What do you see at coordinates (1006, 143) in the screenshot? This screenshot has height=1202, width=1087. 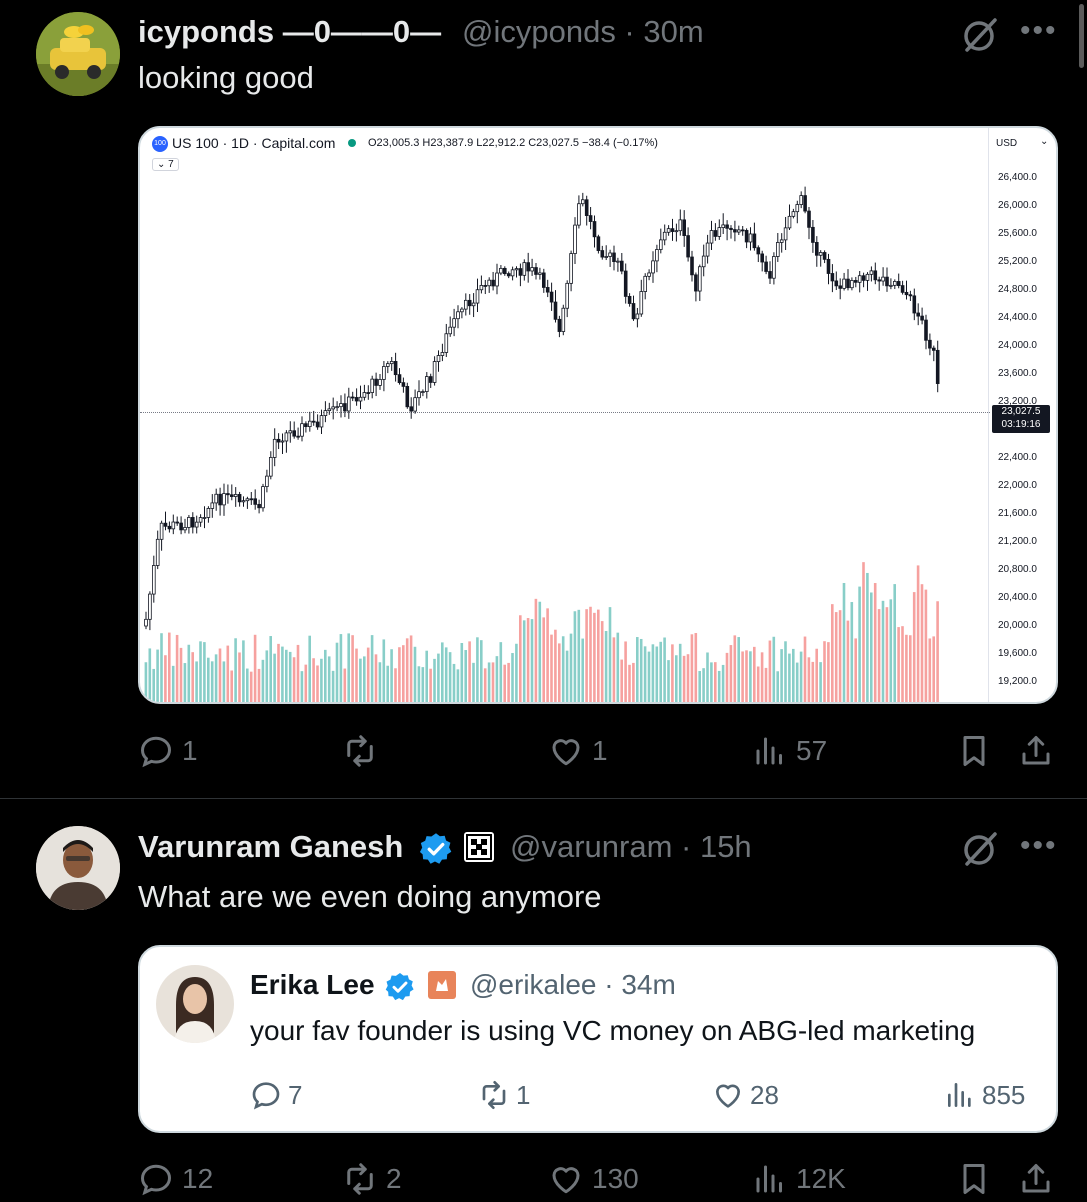 I see `currency-label: USD` at bounding box center [1006, 143].